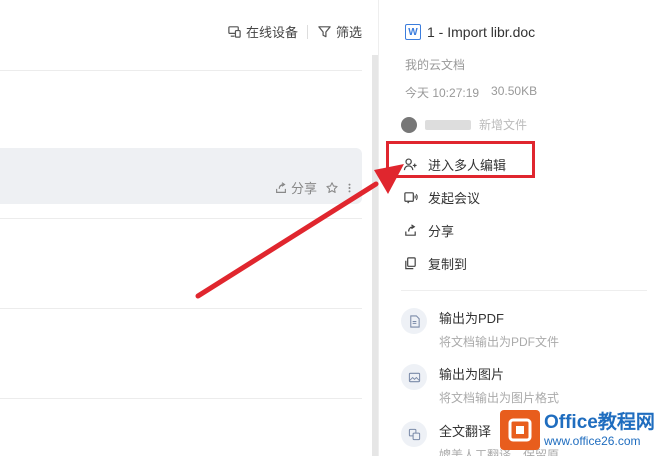  I want to click on doc-meta: 今天 10:27:19 30.50KB, so click(471, 92).